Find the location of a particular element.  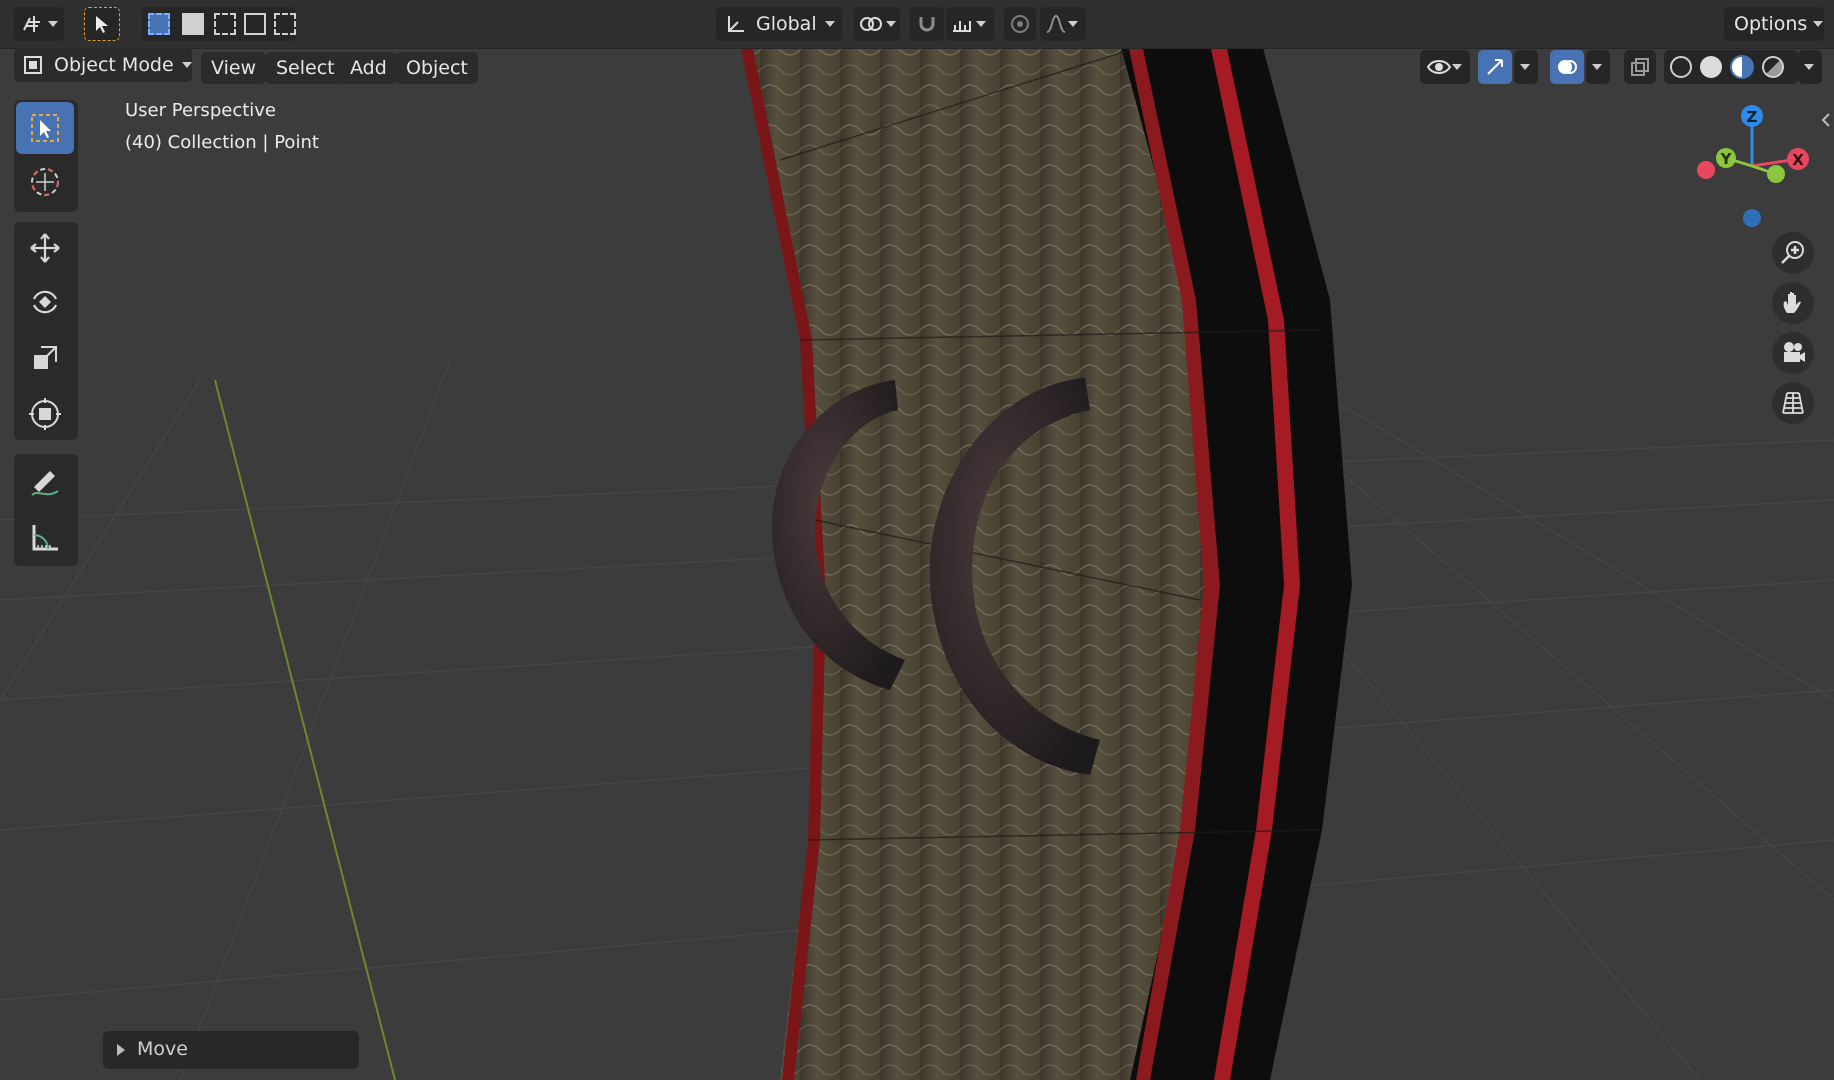

tweak-select-button is located at coordinates (102, 24).